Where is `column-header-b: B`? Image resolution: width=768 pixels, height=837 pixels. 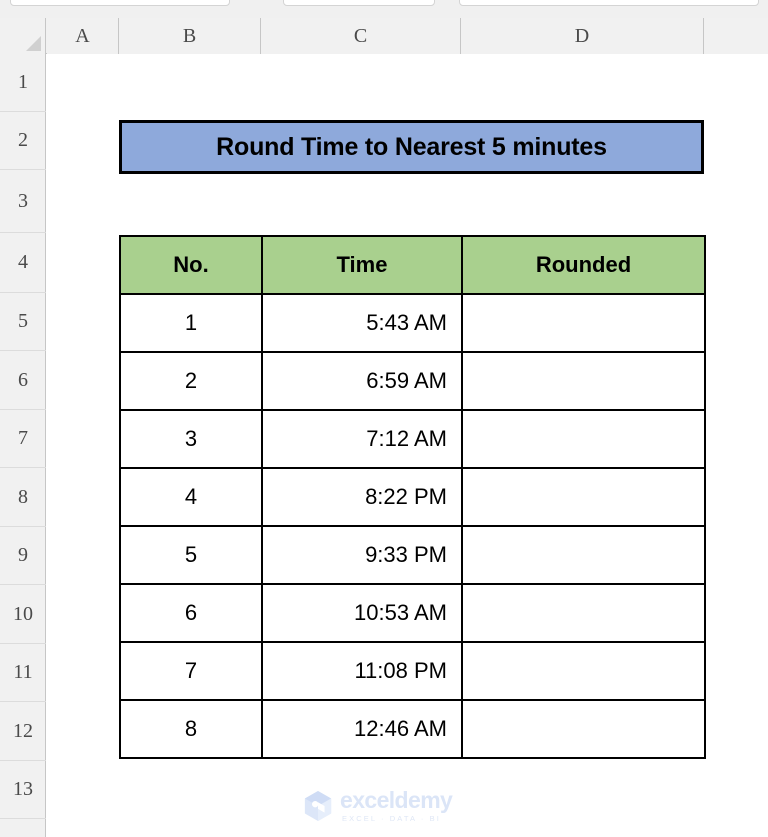
column-header-b: B is located at coordinates (190, 36).